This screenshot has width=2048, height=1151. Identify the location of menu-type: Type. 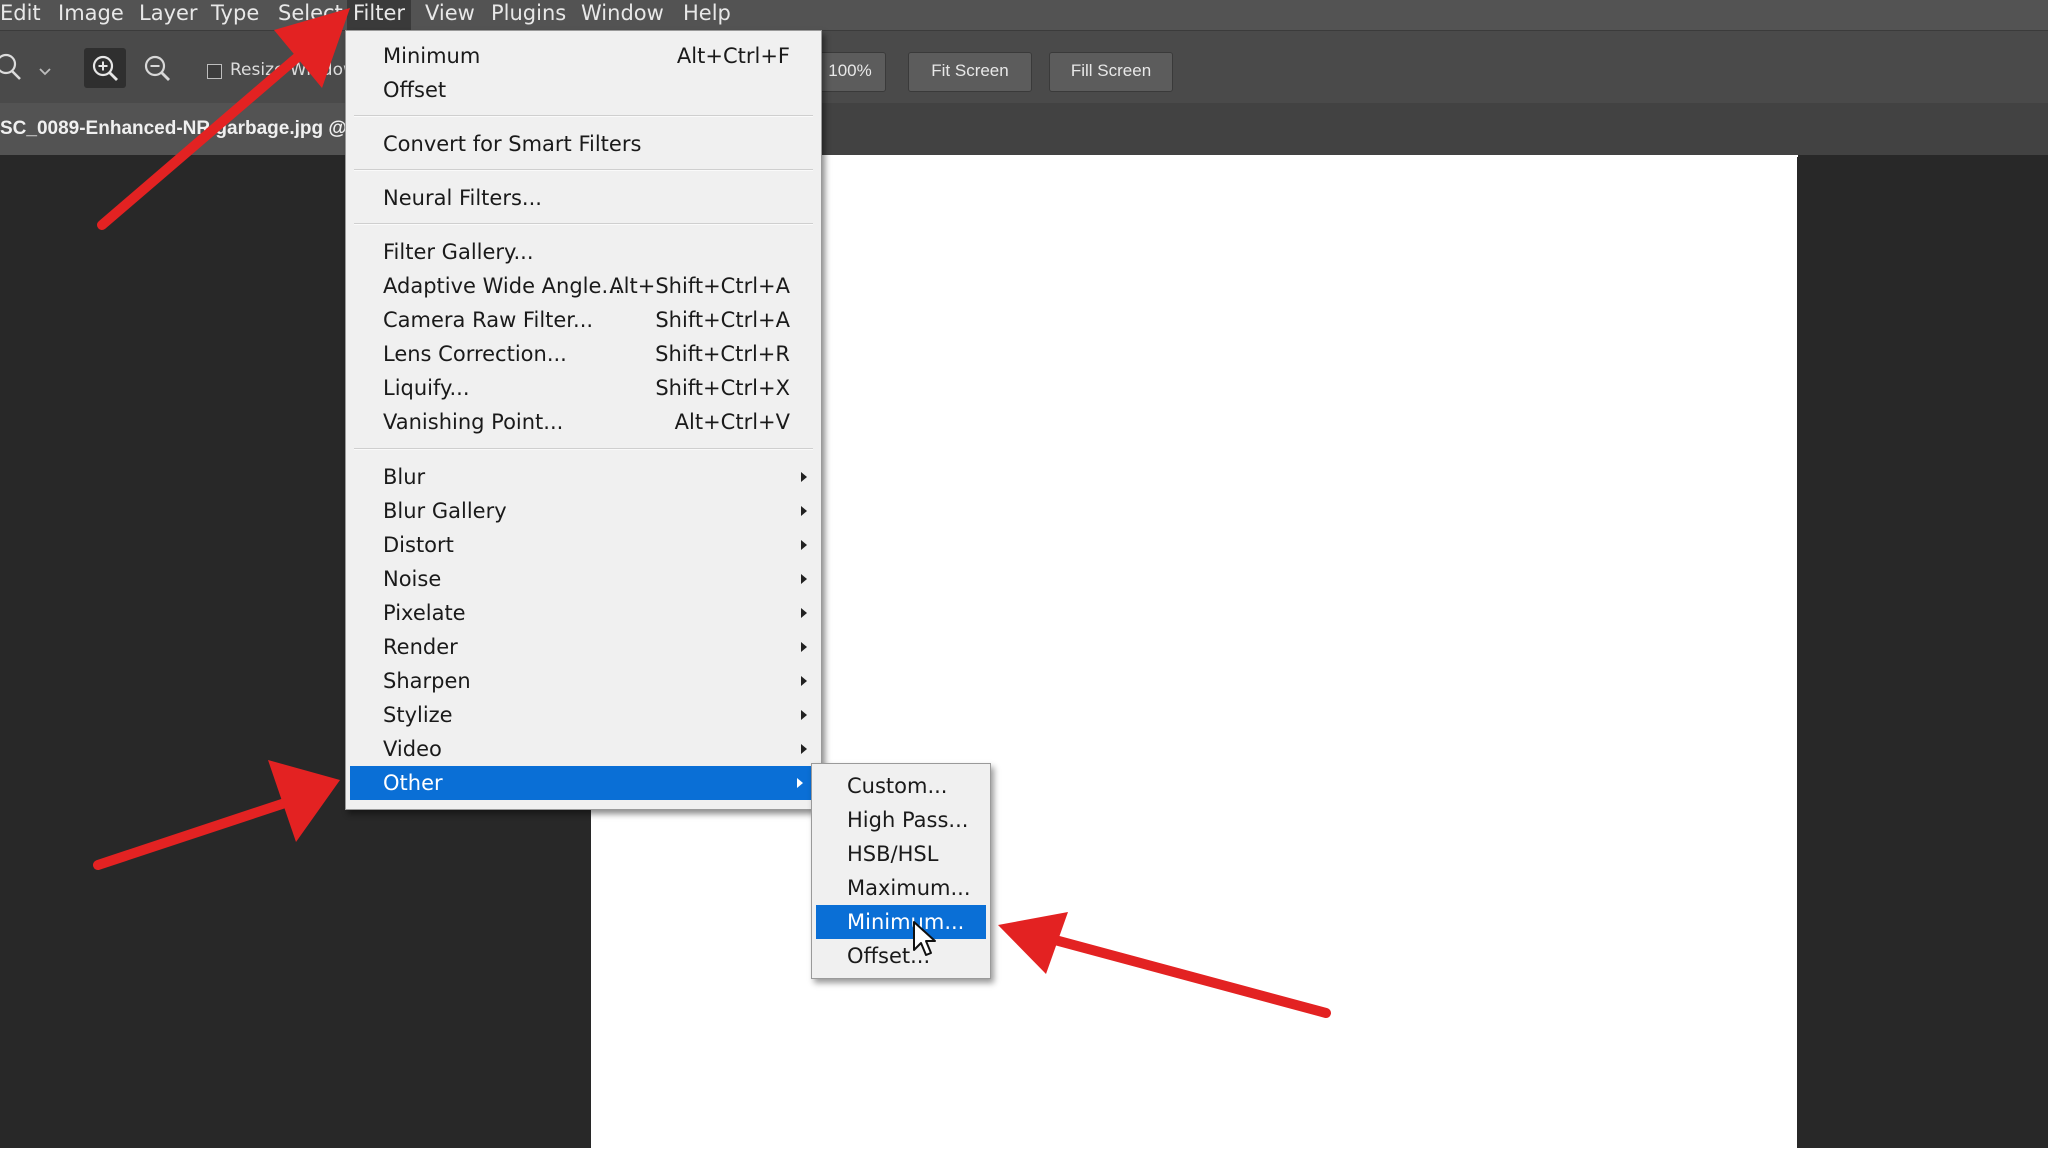
(235, 15).